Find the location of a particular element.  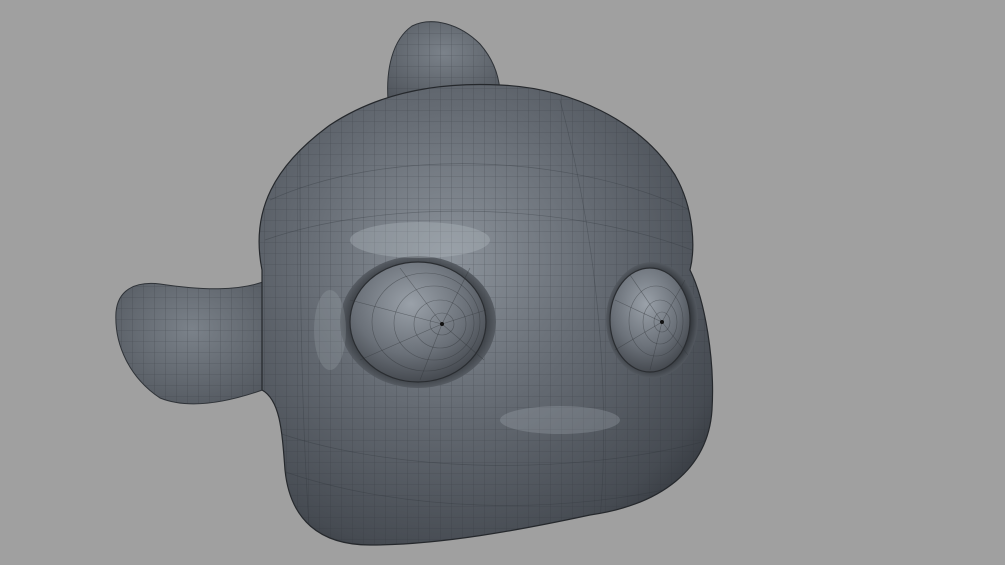

left-eye is located at coordinates (418, 322).